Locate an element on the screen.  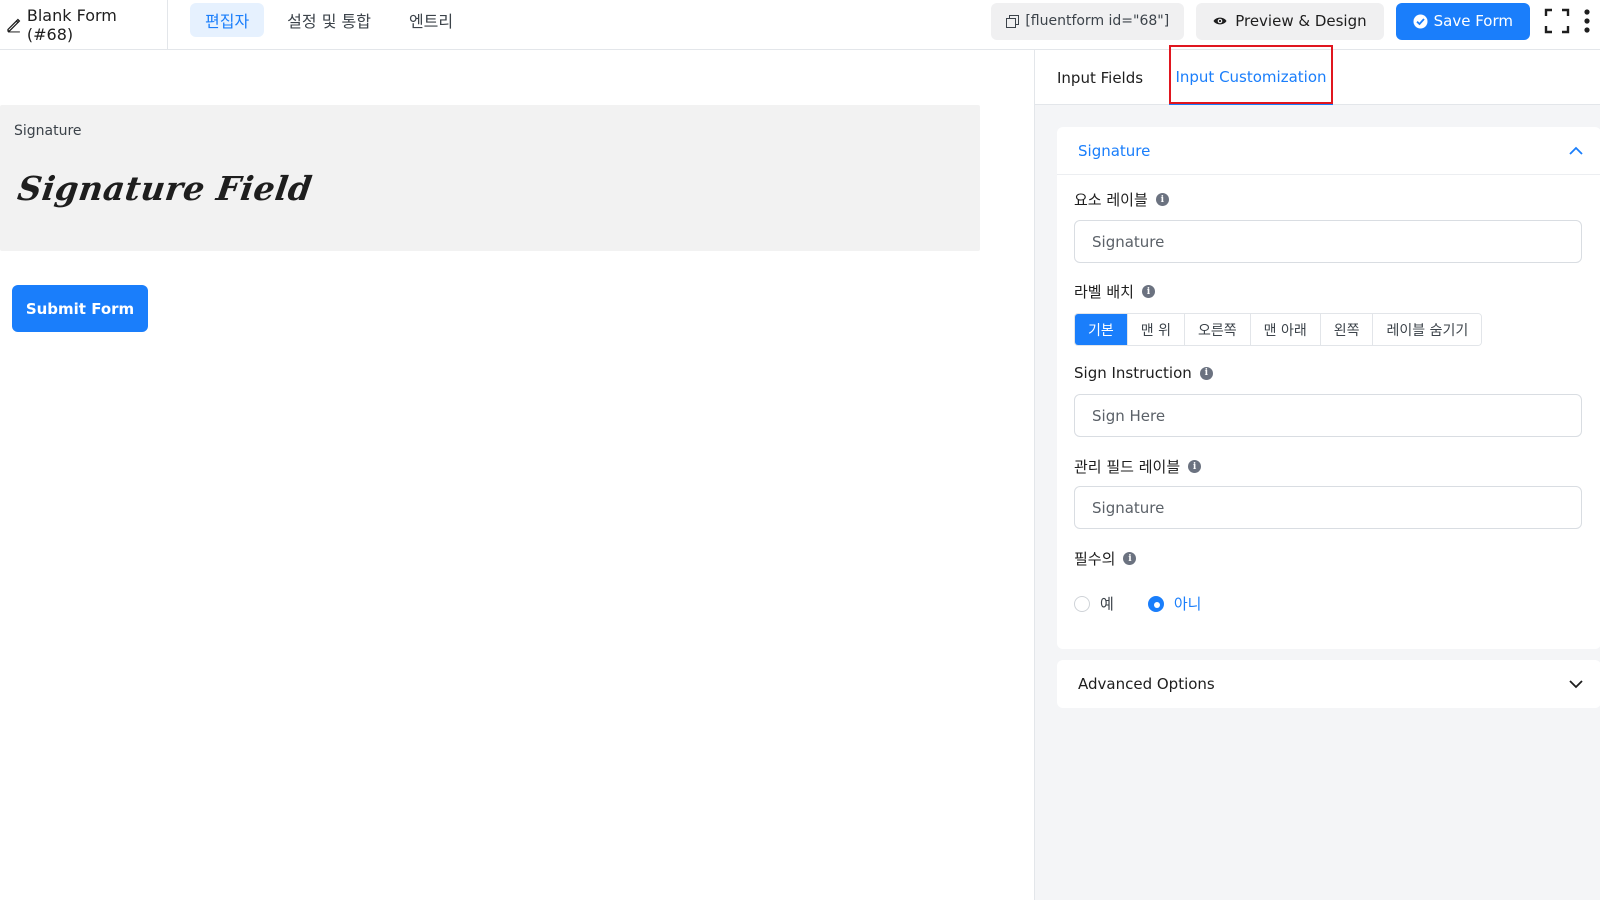
save-form-button: Save Form is located at coordinates (1462, 21).